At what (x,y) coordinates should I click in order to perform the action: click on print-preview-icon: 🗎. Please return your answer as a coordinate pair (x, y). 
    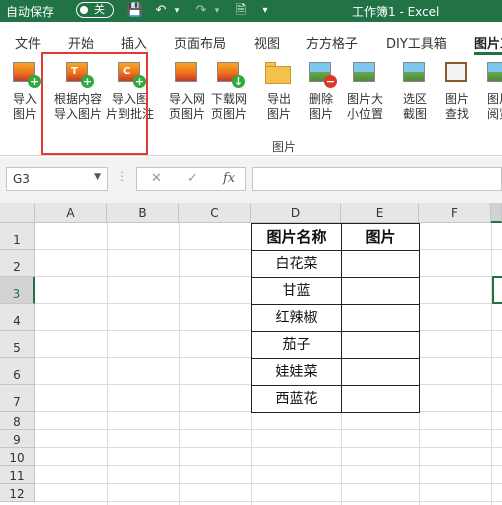
    Looking at the image, I should click on (241, 11).